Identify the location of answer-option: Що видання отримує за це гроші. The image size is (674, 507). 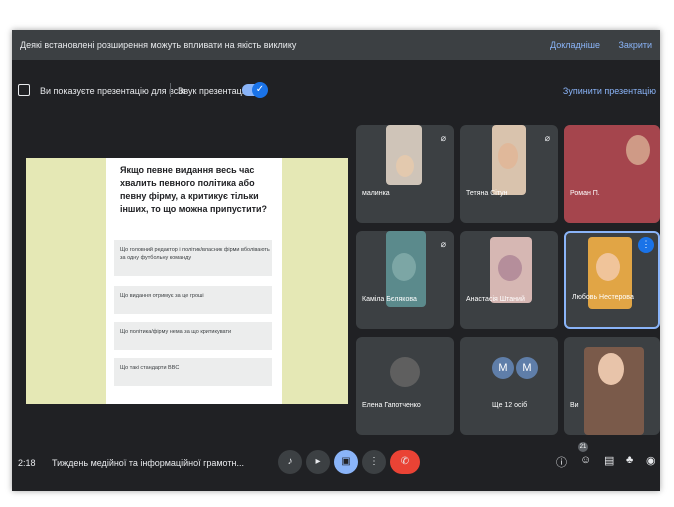
(193, 300).